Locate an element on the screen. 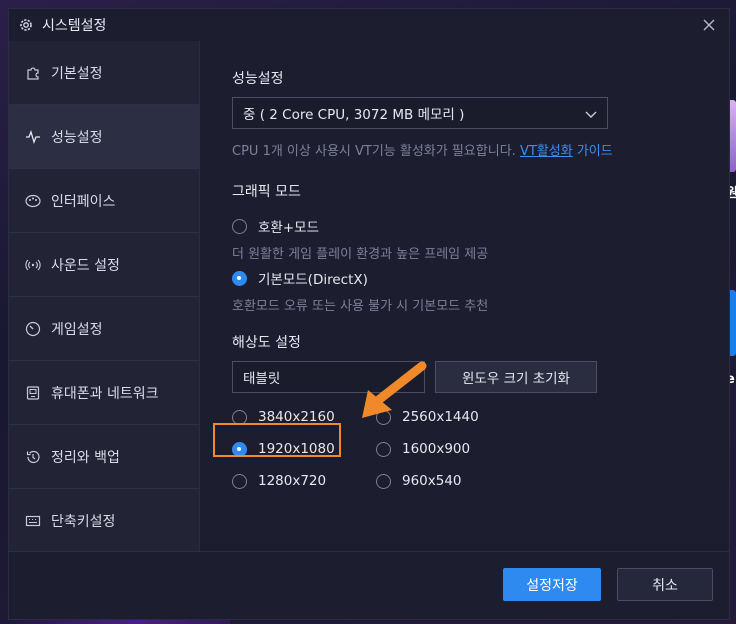  sidebar-item-label: 단축키설정 is located at coordinates (83, 521).